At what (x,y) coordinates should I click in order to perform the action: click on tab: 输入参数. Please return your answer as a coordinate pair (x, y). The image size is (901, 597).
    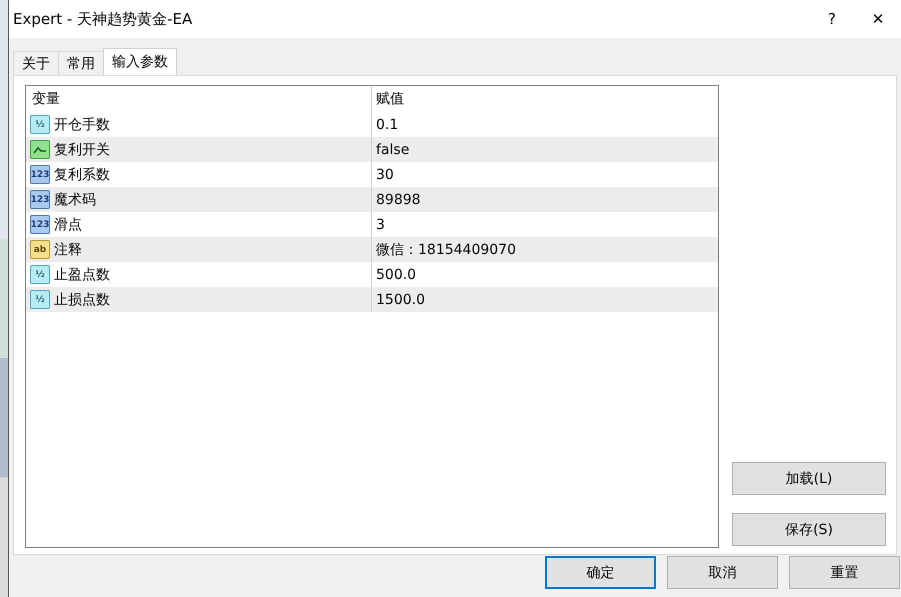
    Looking at the image, I should click on (140, 61).